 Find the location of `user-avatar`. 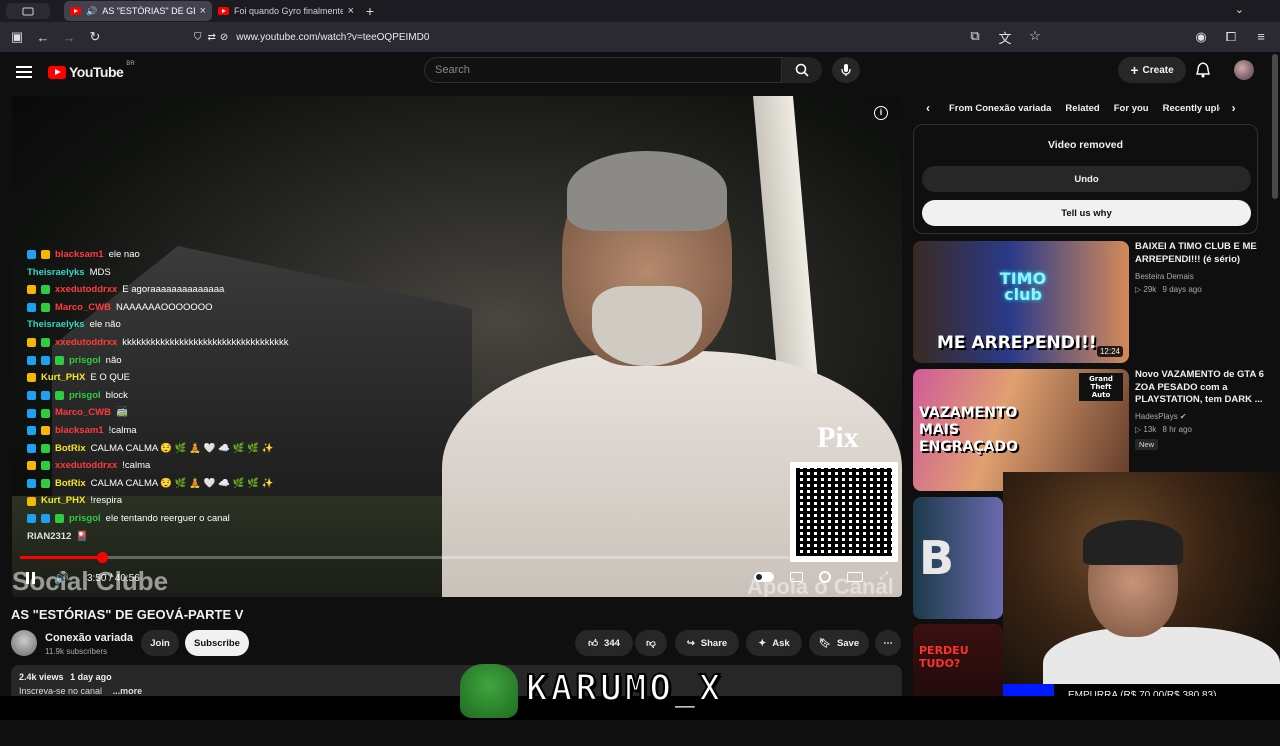

user-avatar is located at coordinates (1244, 70).